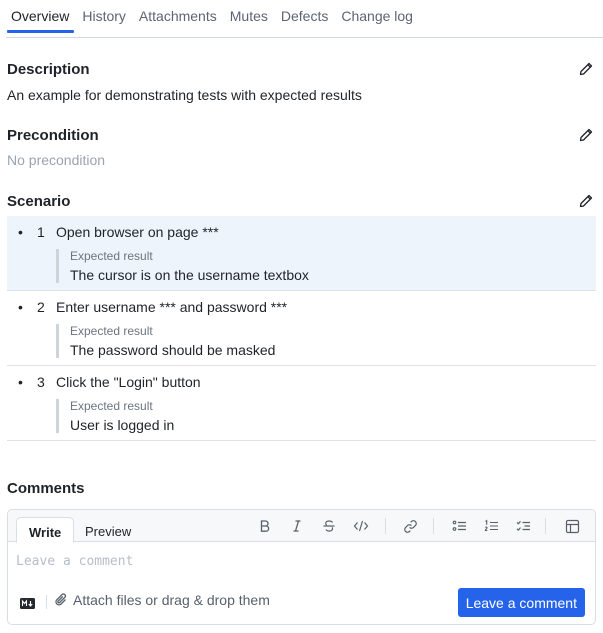  Describe the element at coordinates (521, 602) in the screenshot. I see `leave-comment-button: Leave a comment` at that location.